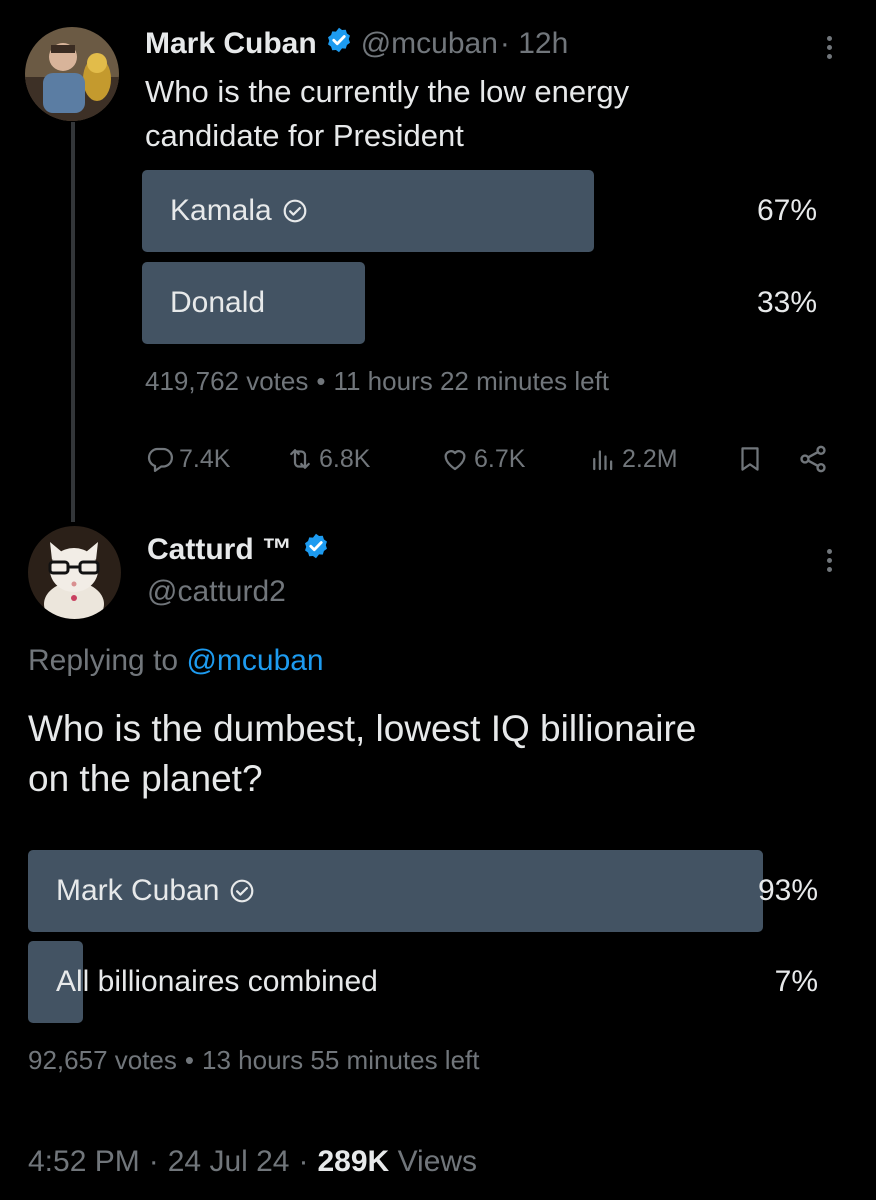 The height and width of the screenshot is (1200, 876). Describe the element at coordinates (304, 135) in the screenshot. I see `tweet-text-line: candidate for President` at that location.